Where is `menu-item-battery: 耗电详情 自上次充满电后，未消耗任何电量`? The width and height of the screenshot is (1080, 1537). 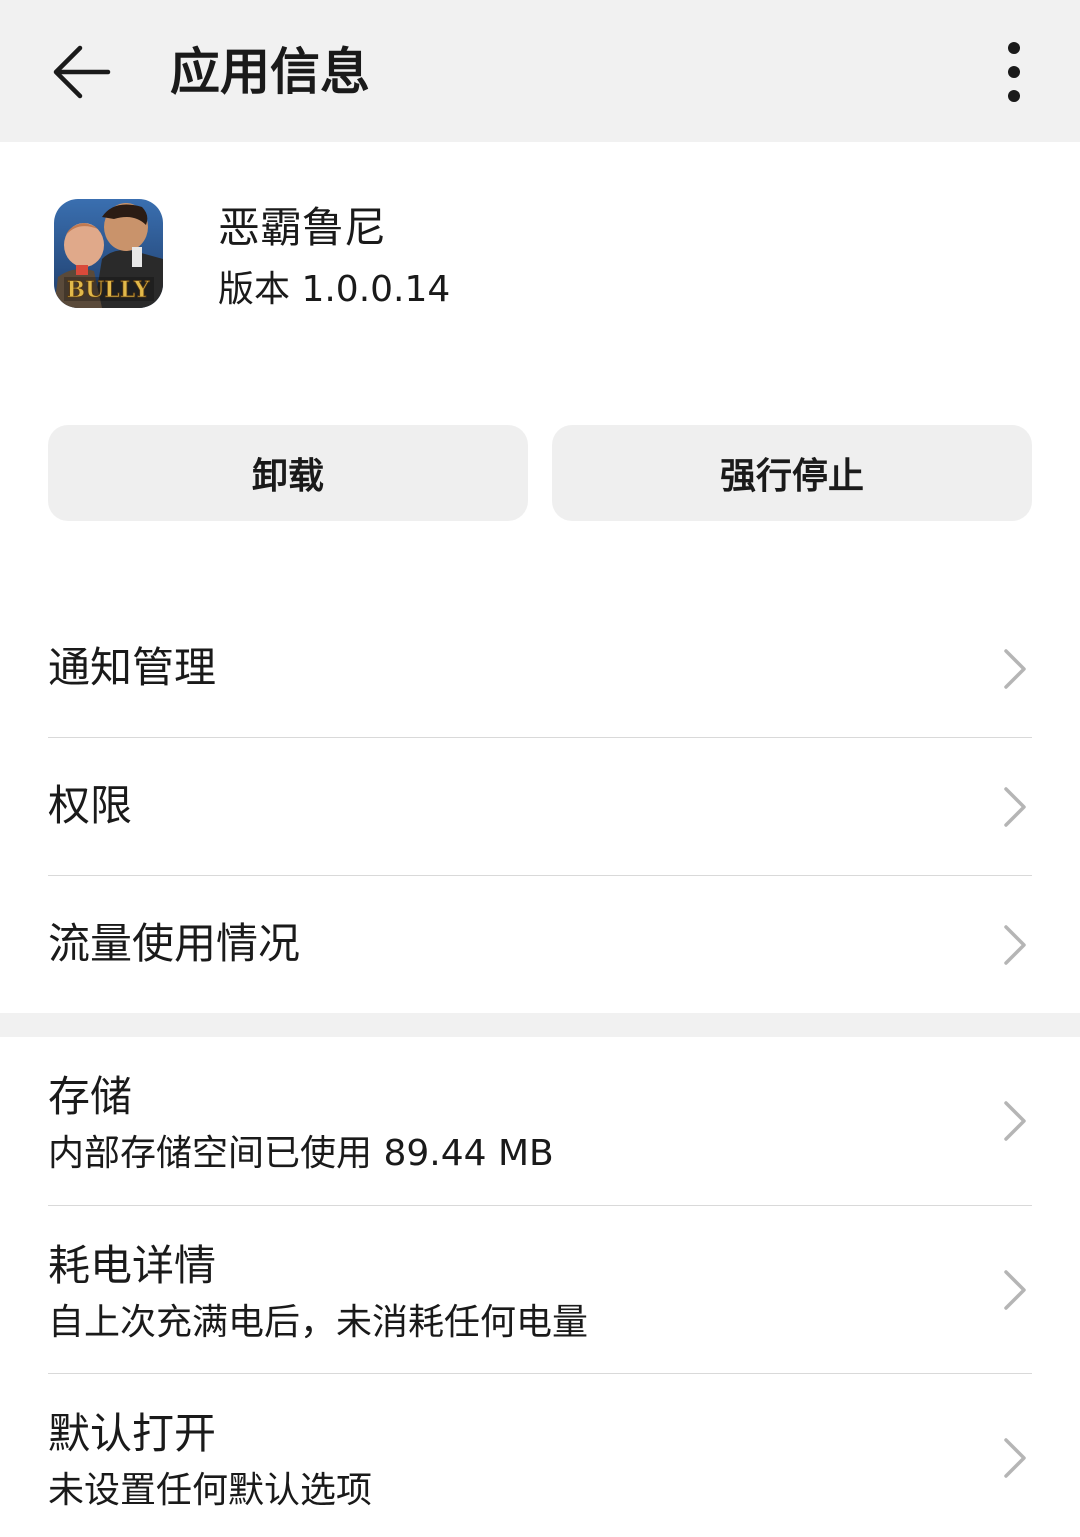
menu-item-battery: 耗电详情 自上次充满电后，未消耗任何电量 is located at coordinates (540, 1289).